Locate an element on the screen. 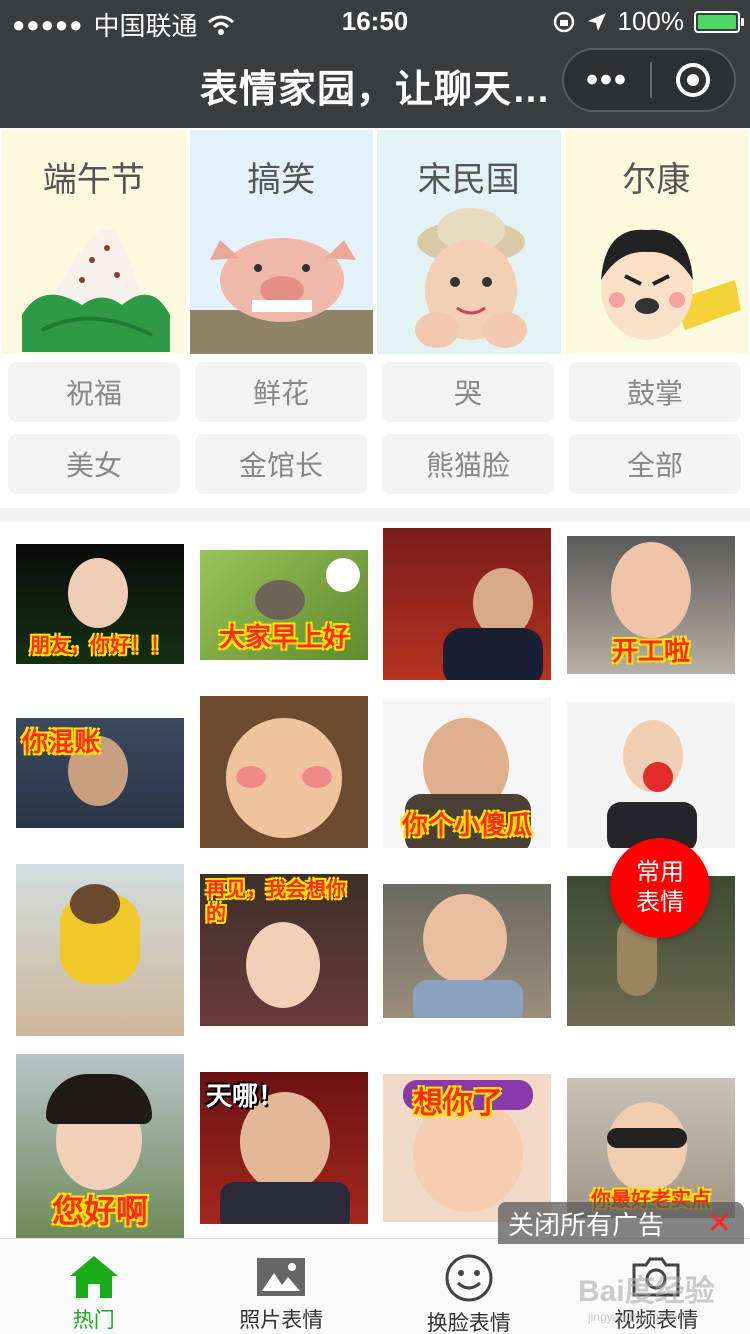 Image resolution: width=750 pixels, height=1334 pixels. tag-beauty: 美女 is located at coordinates (94, 464).